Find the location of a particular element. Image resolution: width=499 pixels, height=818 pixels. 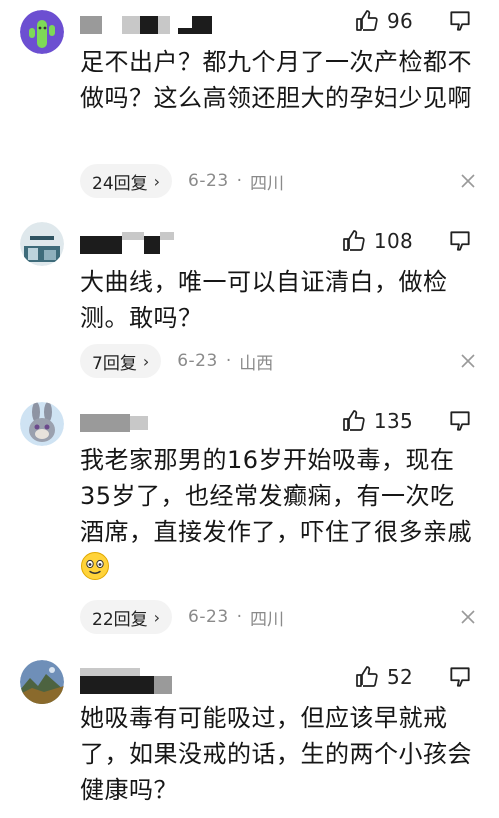

photo-avatar-icon is located at coordinates (42, 244).